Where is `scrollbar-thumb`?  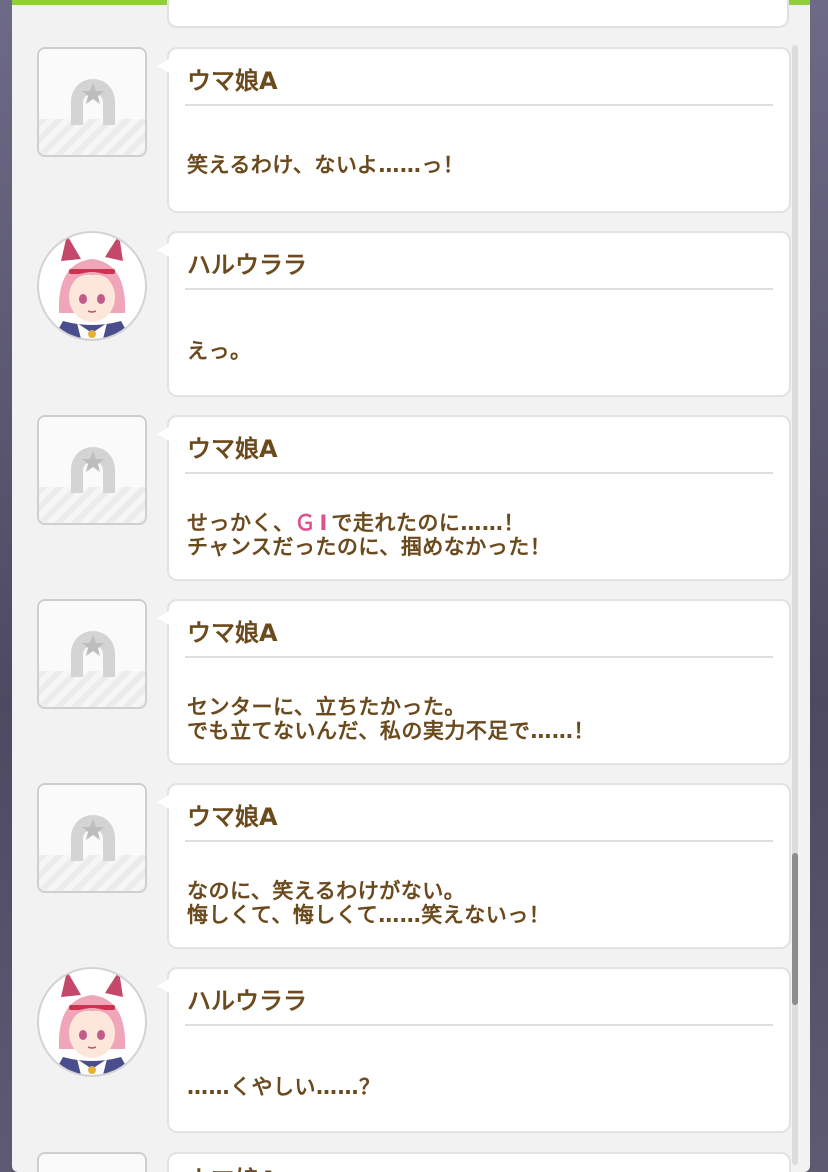
scrollbar-thumb is located at coordinates (795, 929).